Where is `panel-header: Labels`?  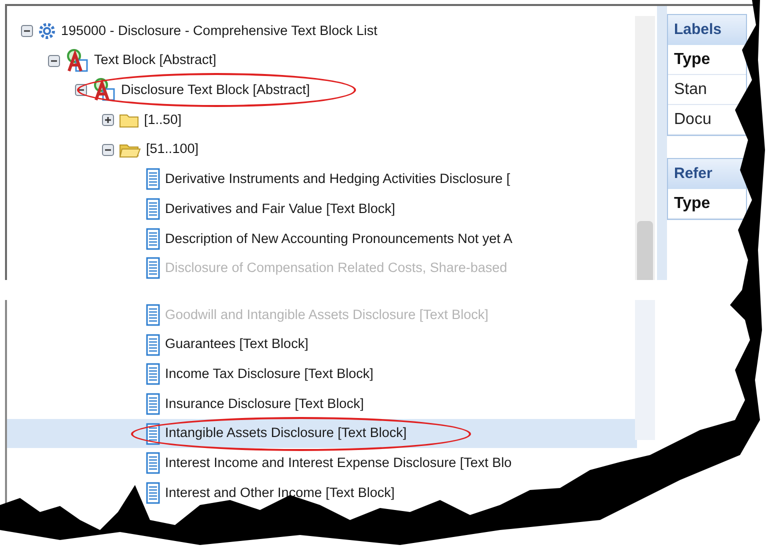
panel-header: Labels is located at coordinates (707, 30).